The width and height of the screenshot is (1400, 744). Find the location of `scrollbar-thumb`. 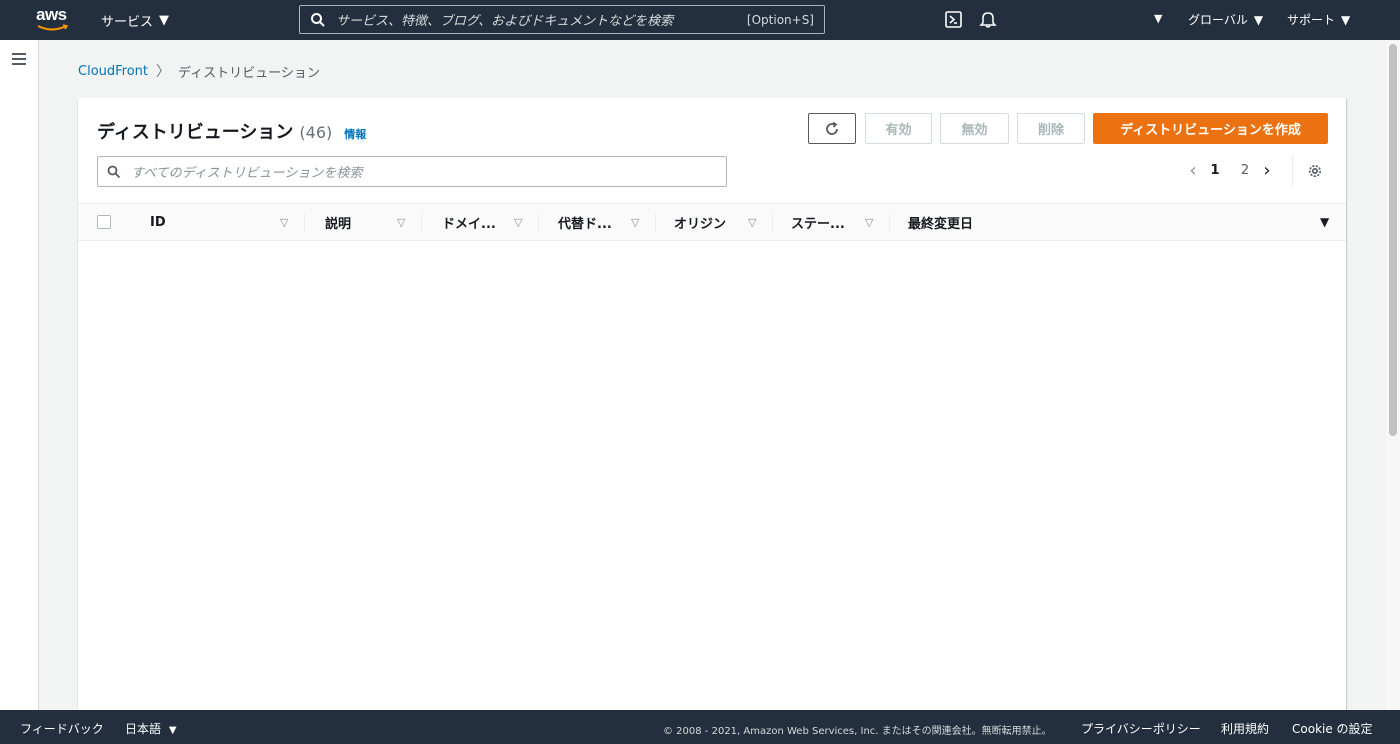

scrollbar-thumb is located at coordinates (1393, 240).